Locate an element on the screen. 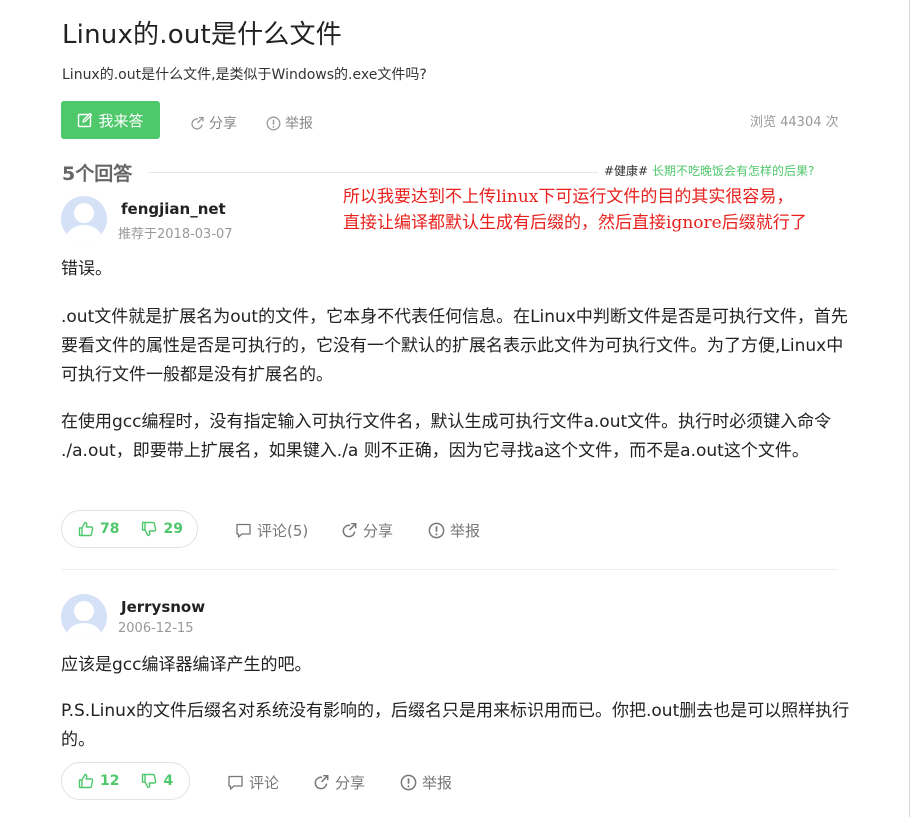 The width and height of the screenshot is (919, 817). answer-paragraph: 错误。 is located at coordinates (86, 269).